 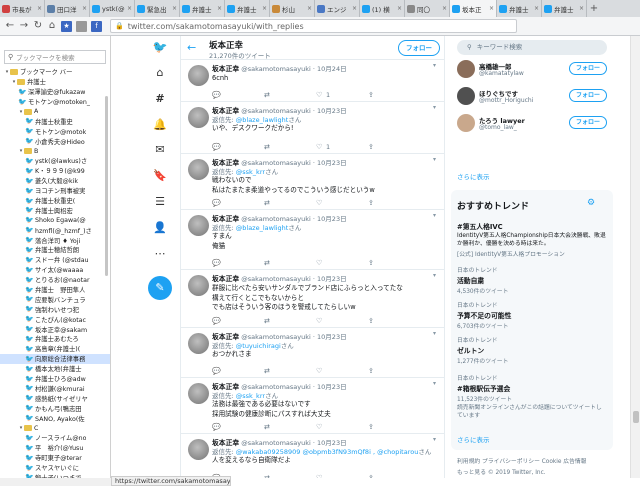 I want to click on browser-tab: (1) 横 ×, so click(x=382, y=8).